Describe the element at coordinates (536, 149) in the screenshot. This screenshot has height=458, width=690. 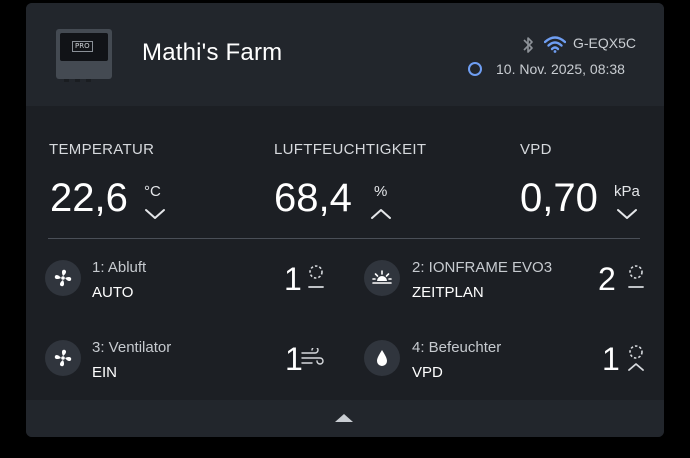
I see `vpd-label: VPD` at that location.